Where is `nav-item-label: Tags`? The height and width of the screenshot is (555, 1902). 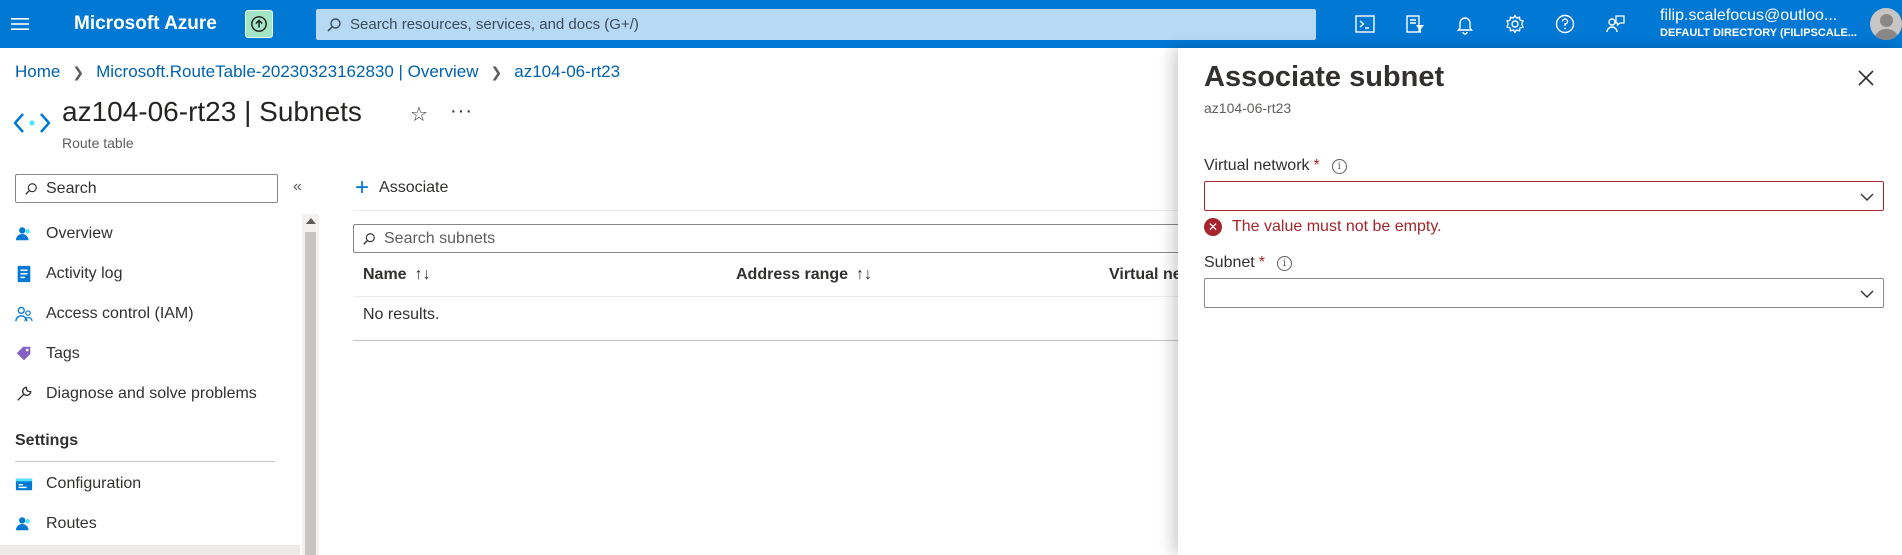
nav-item-label: Tags is located at coordinates (63, 353).